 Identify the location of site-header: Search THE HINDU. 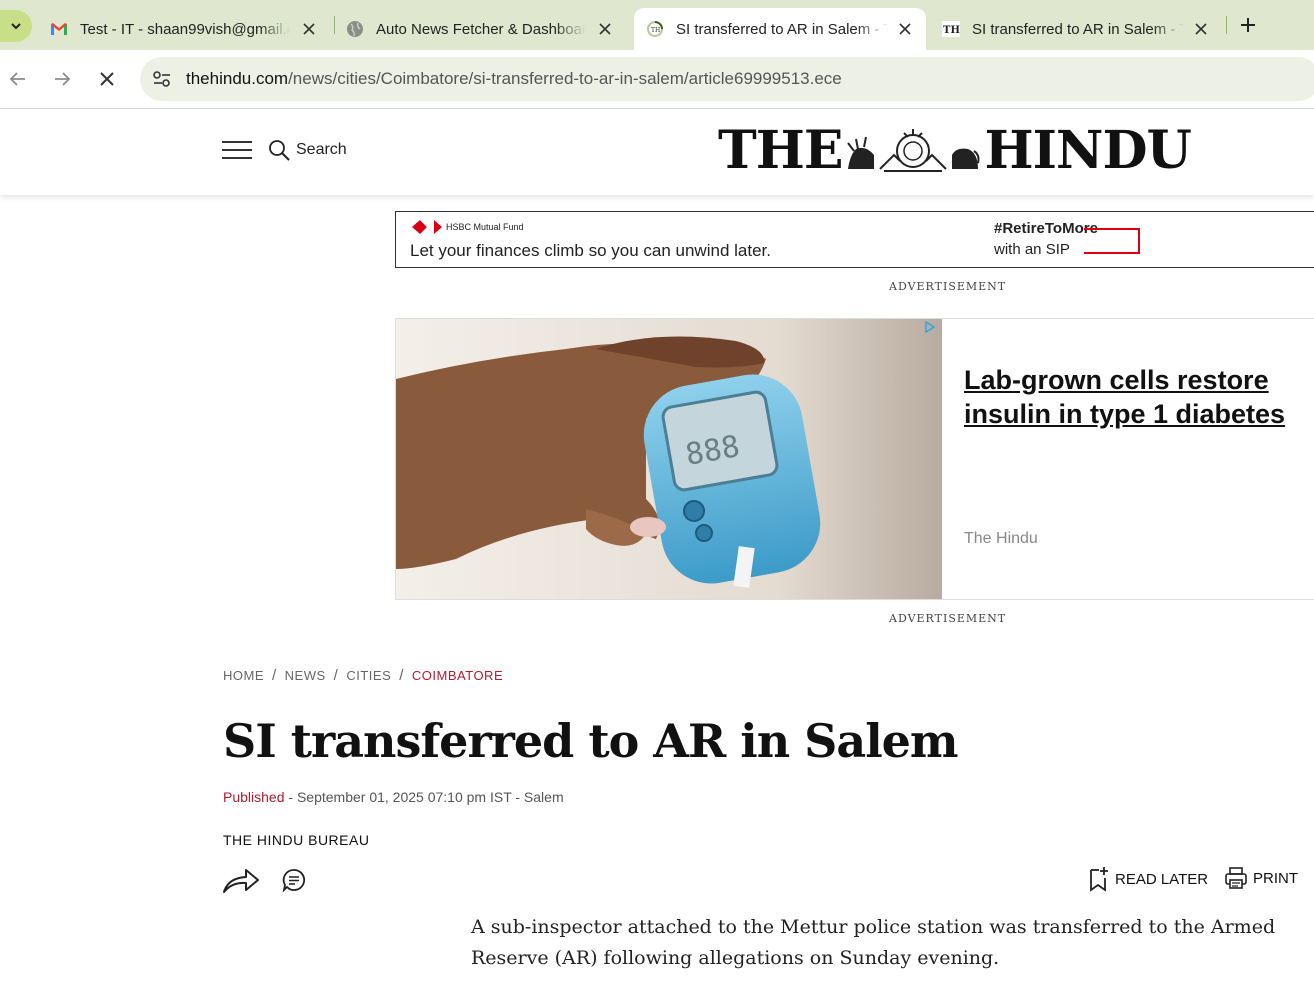
(657, 152).